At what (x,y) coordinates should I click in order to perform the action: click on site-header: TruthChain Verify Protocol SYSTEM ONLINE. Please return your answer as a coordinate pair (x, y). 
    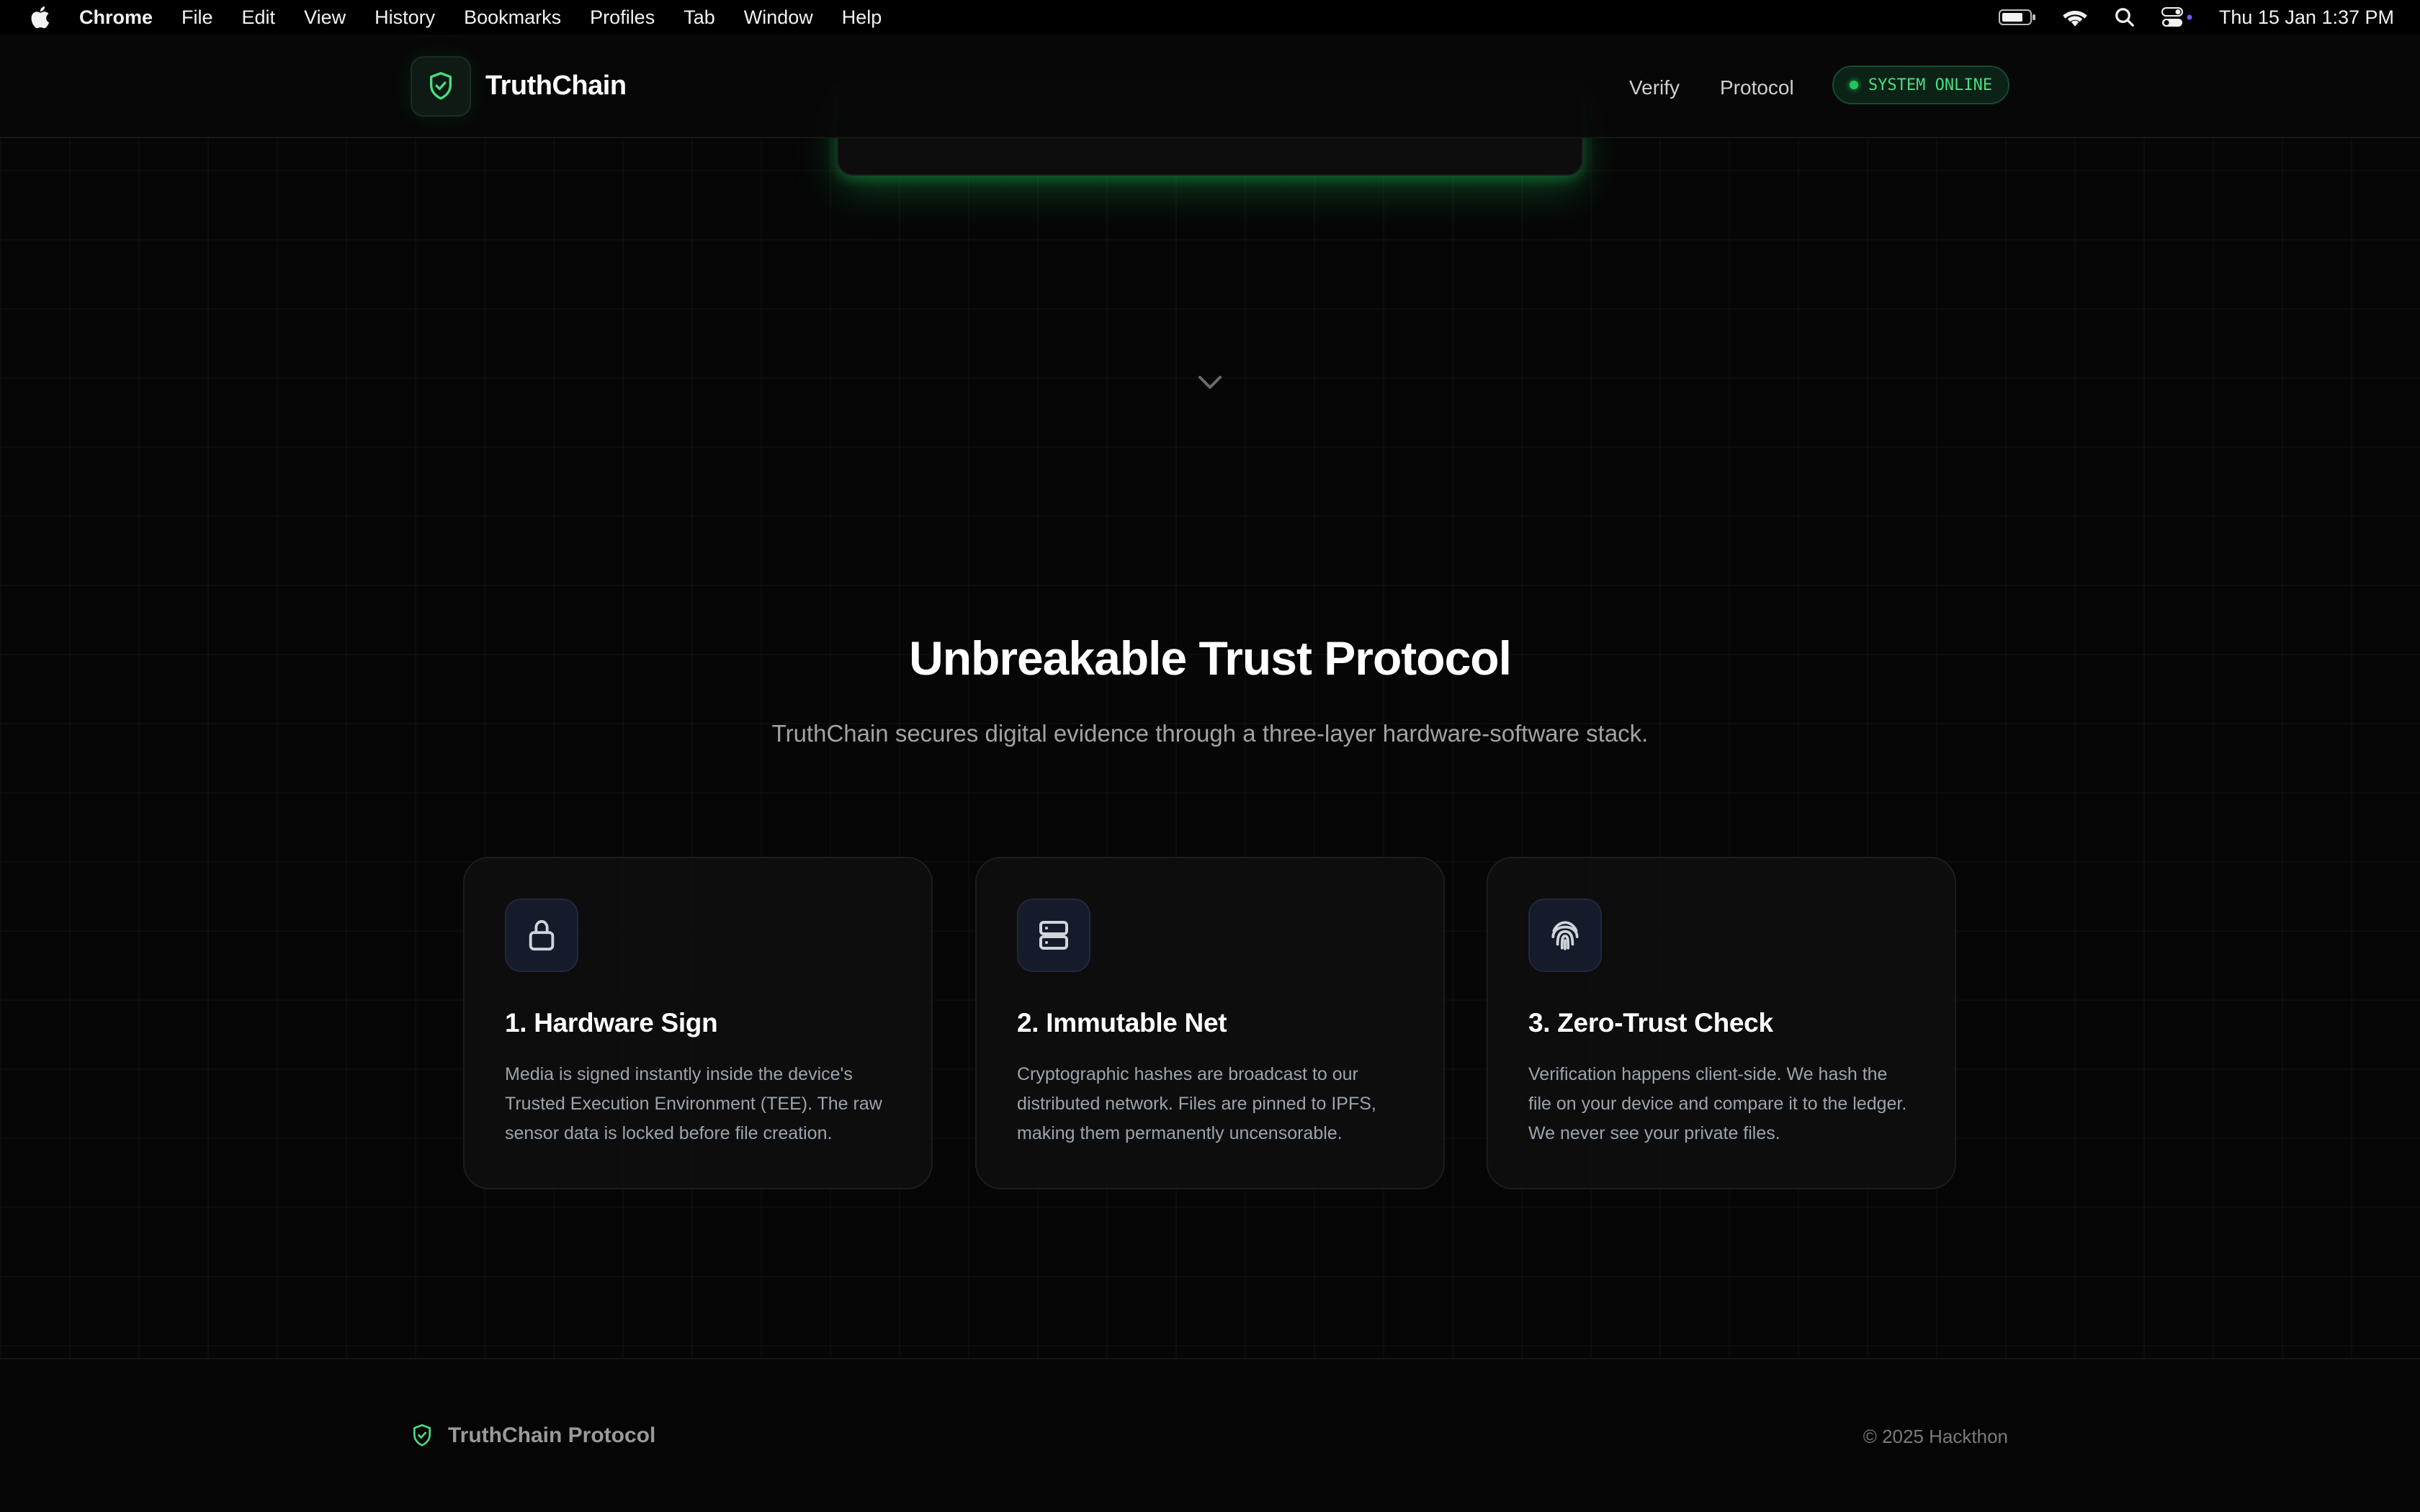
    Looking at the image, I should click on (1210, 86).